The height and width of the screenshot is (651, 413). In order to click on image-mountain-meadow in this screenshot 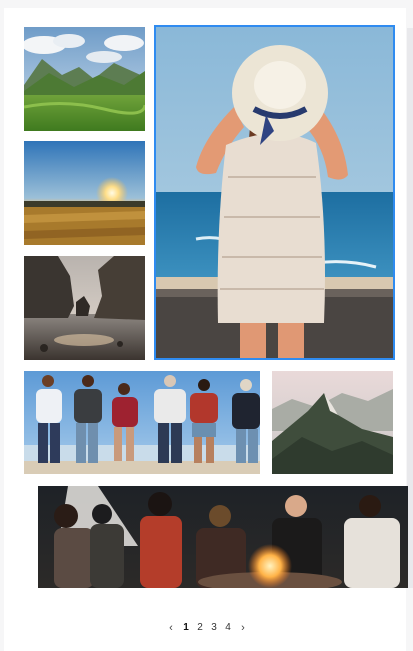, I will do `click(84, 79)`.